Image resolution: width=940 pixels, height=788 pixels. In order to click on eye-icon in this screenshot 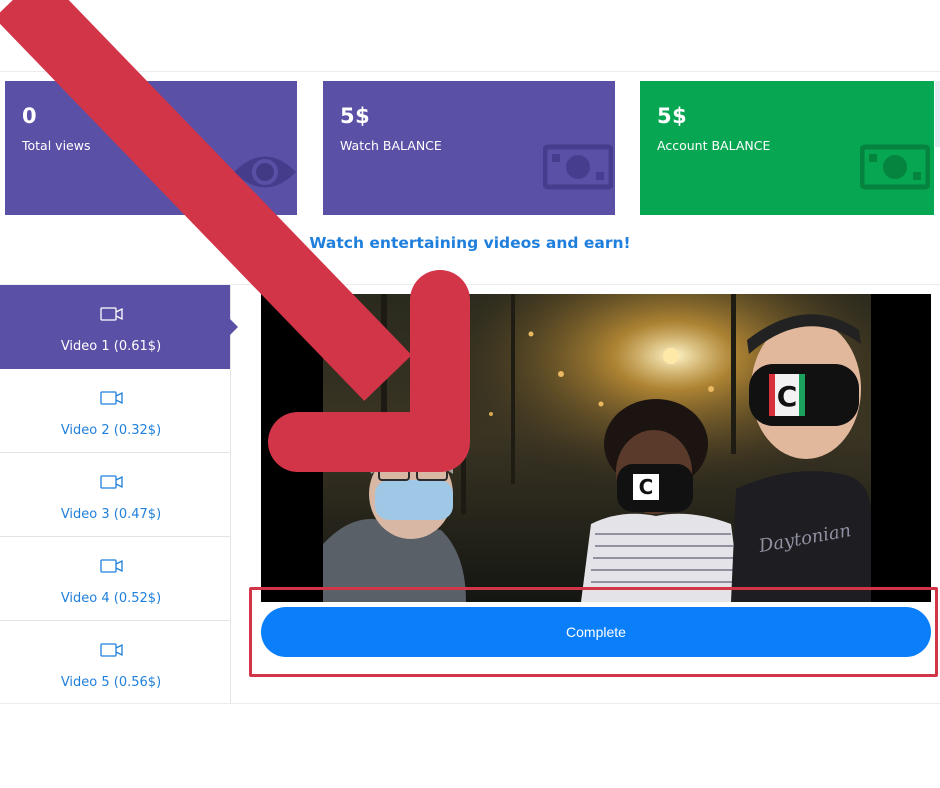, I will do `click(265, 172)`.